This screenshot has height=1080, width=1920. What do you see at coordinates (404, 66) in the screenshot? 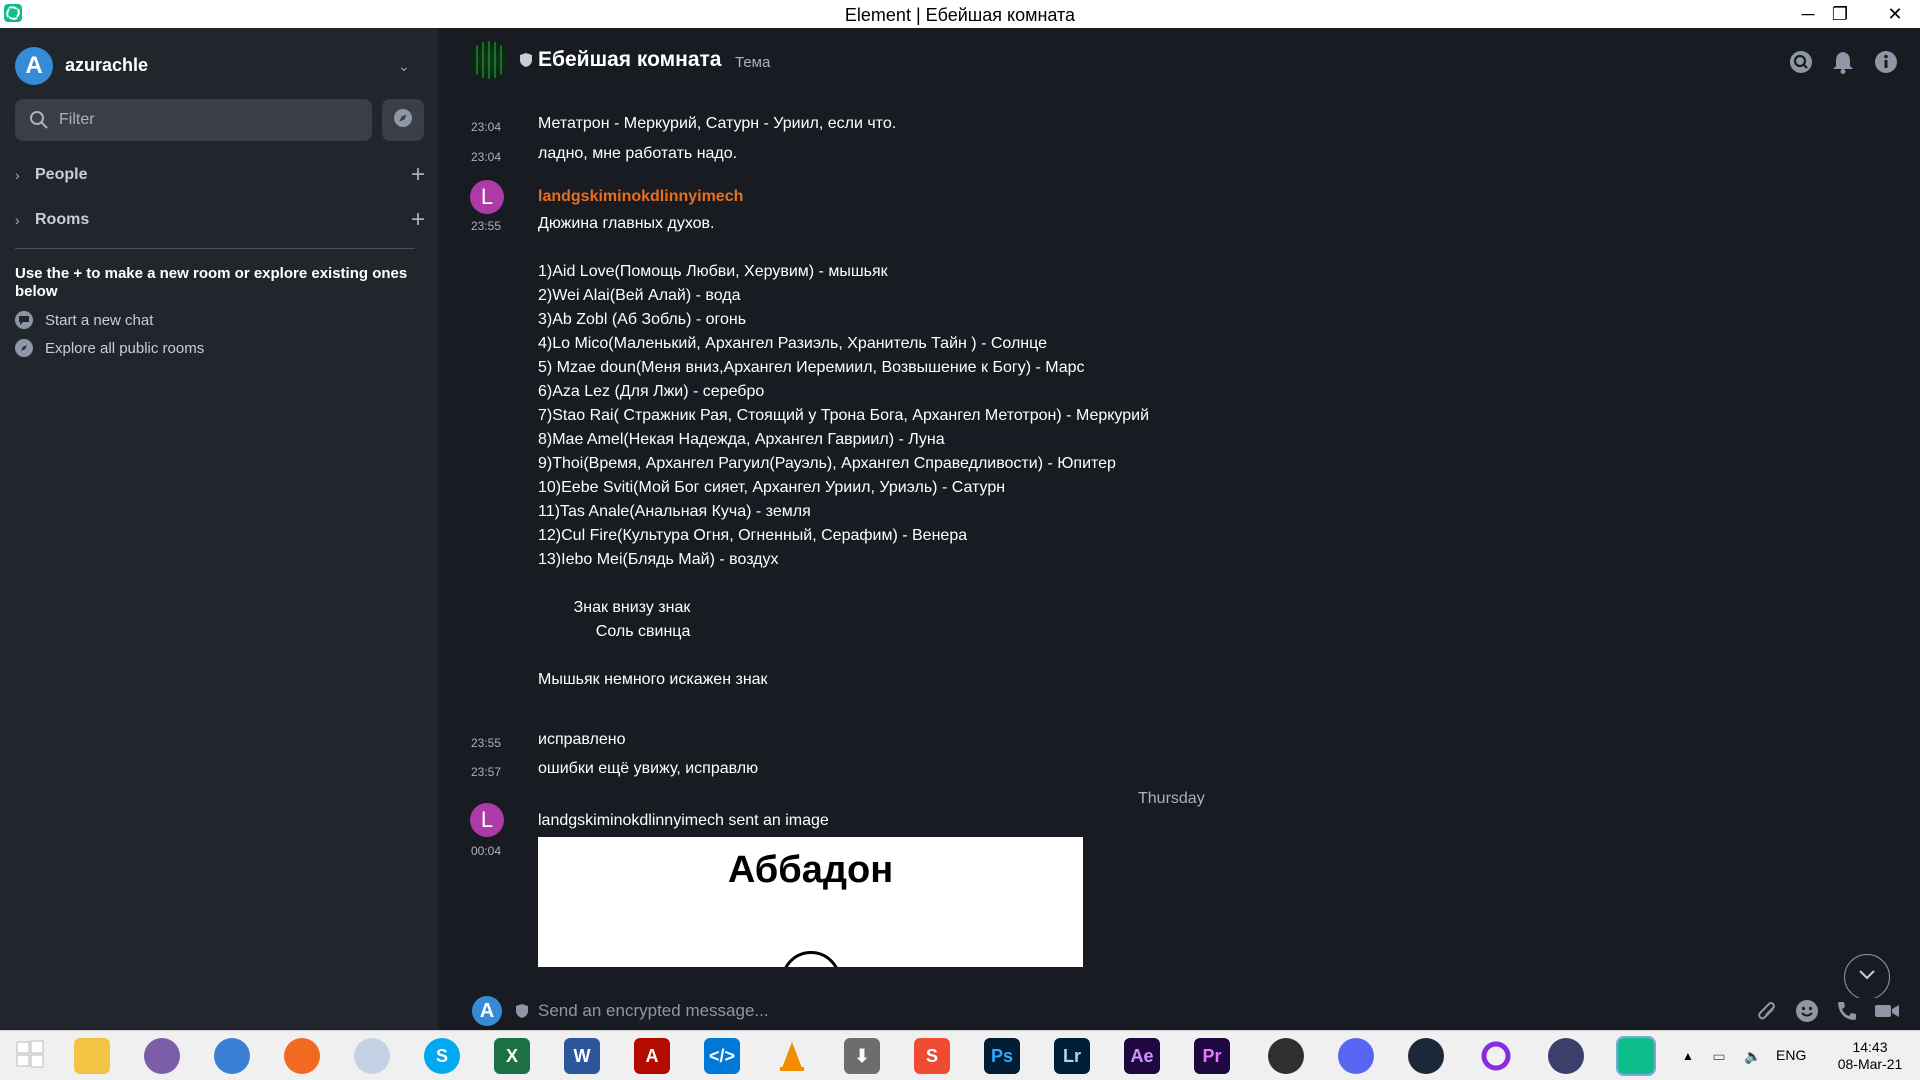
I see `chevron-down-icon: ⌄` at bounding box center [404, 66].